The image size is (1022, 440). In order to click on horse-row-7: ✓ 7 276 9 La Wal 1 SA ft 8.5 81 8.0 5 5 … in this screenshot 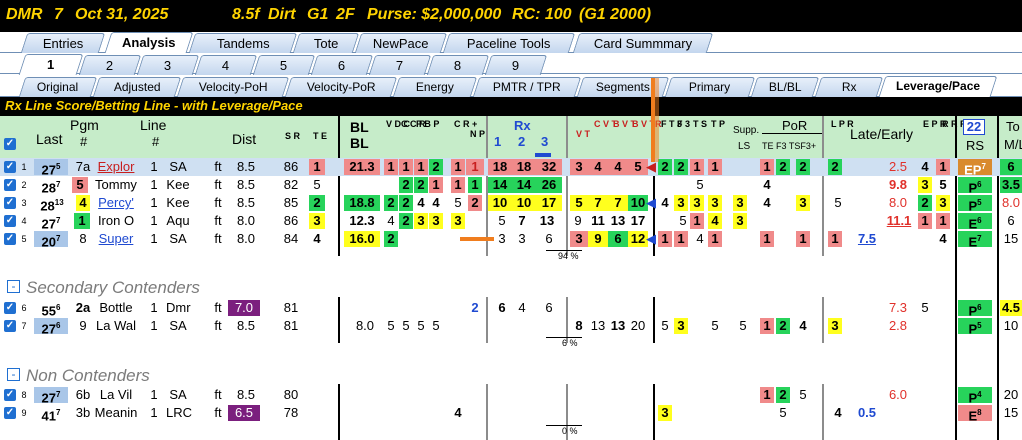, I will do `click(511, 326)`.